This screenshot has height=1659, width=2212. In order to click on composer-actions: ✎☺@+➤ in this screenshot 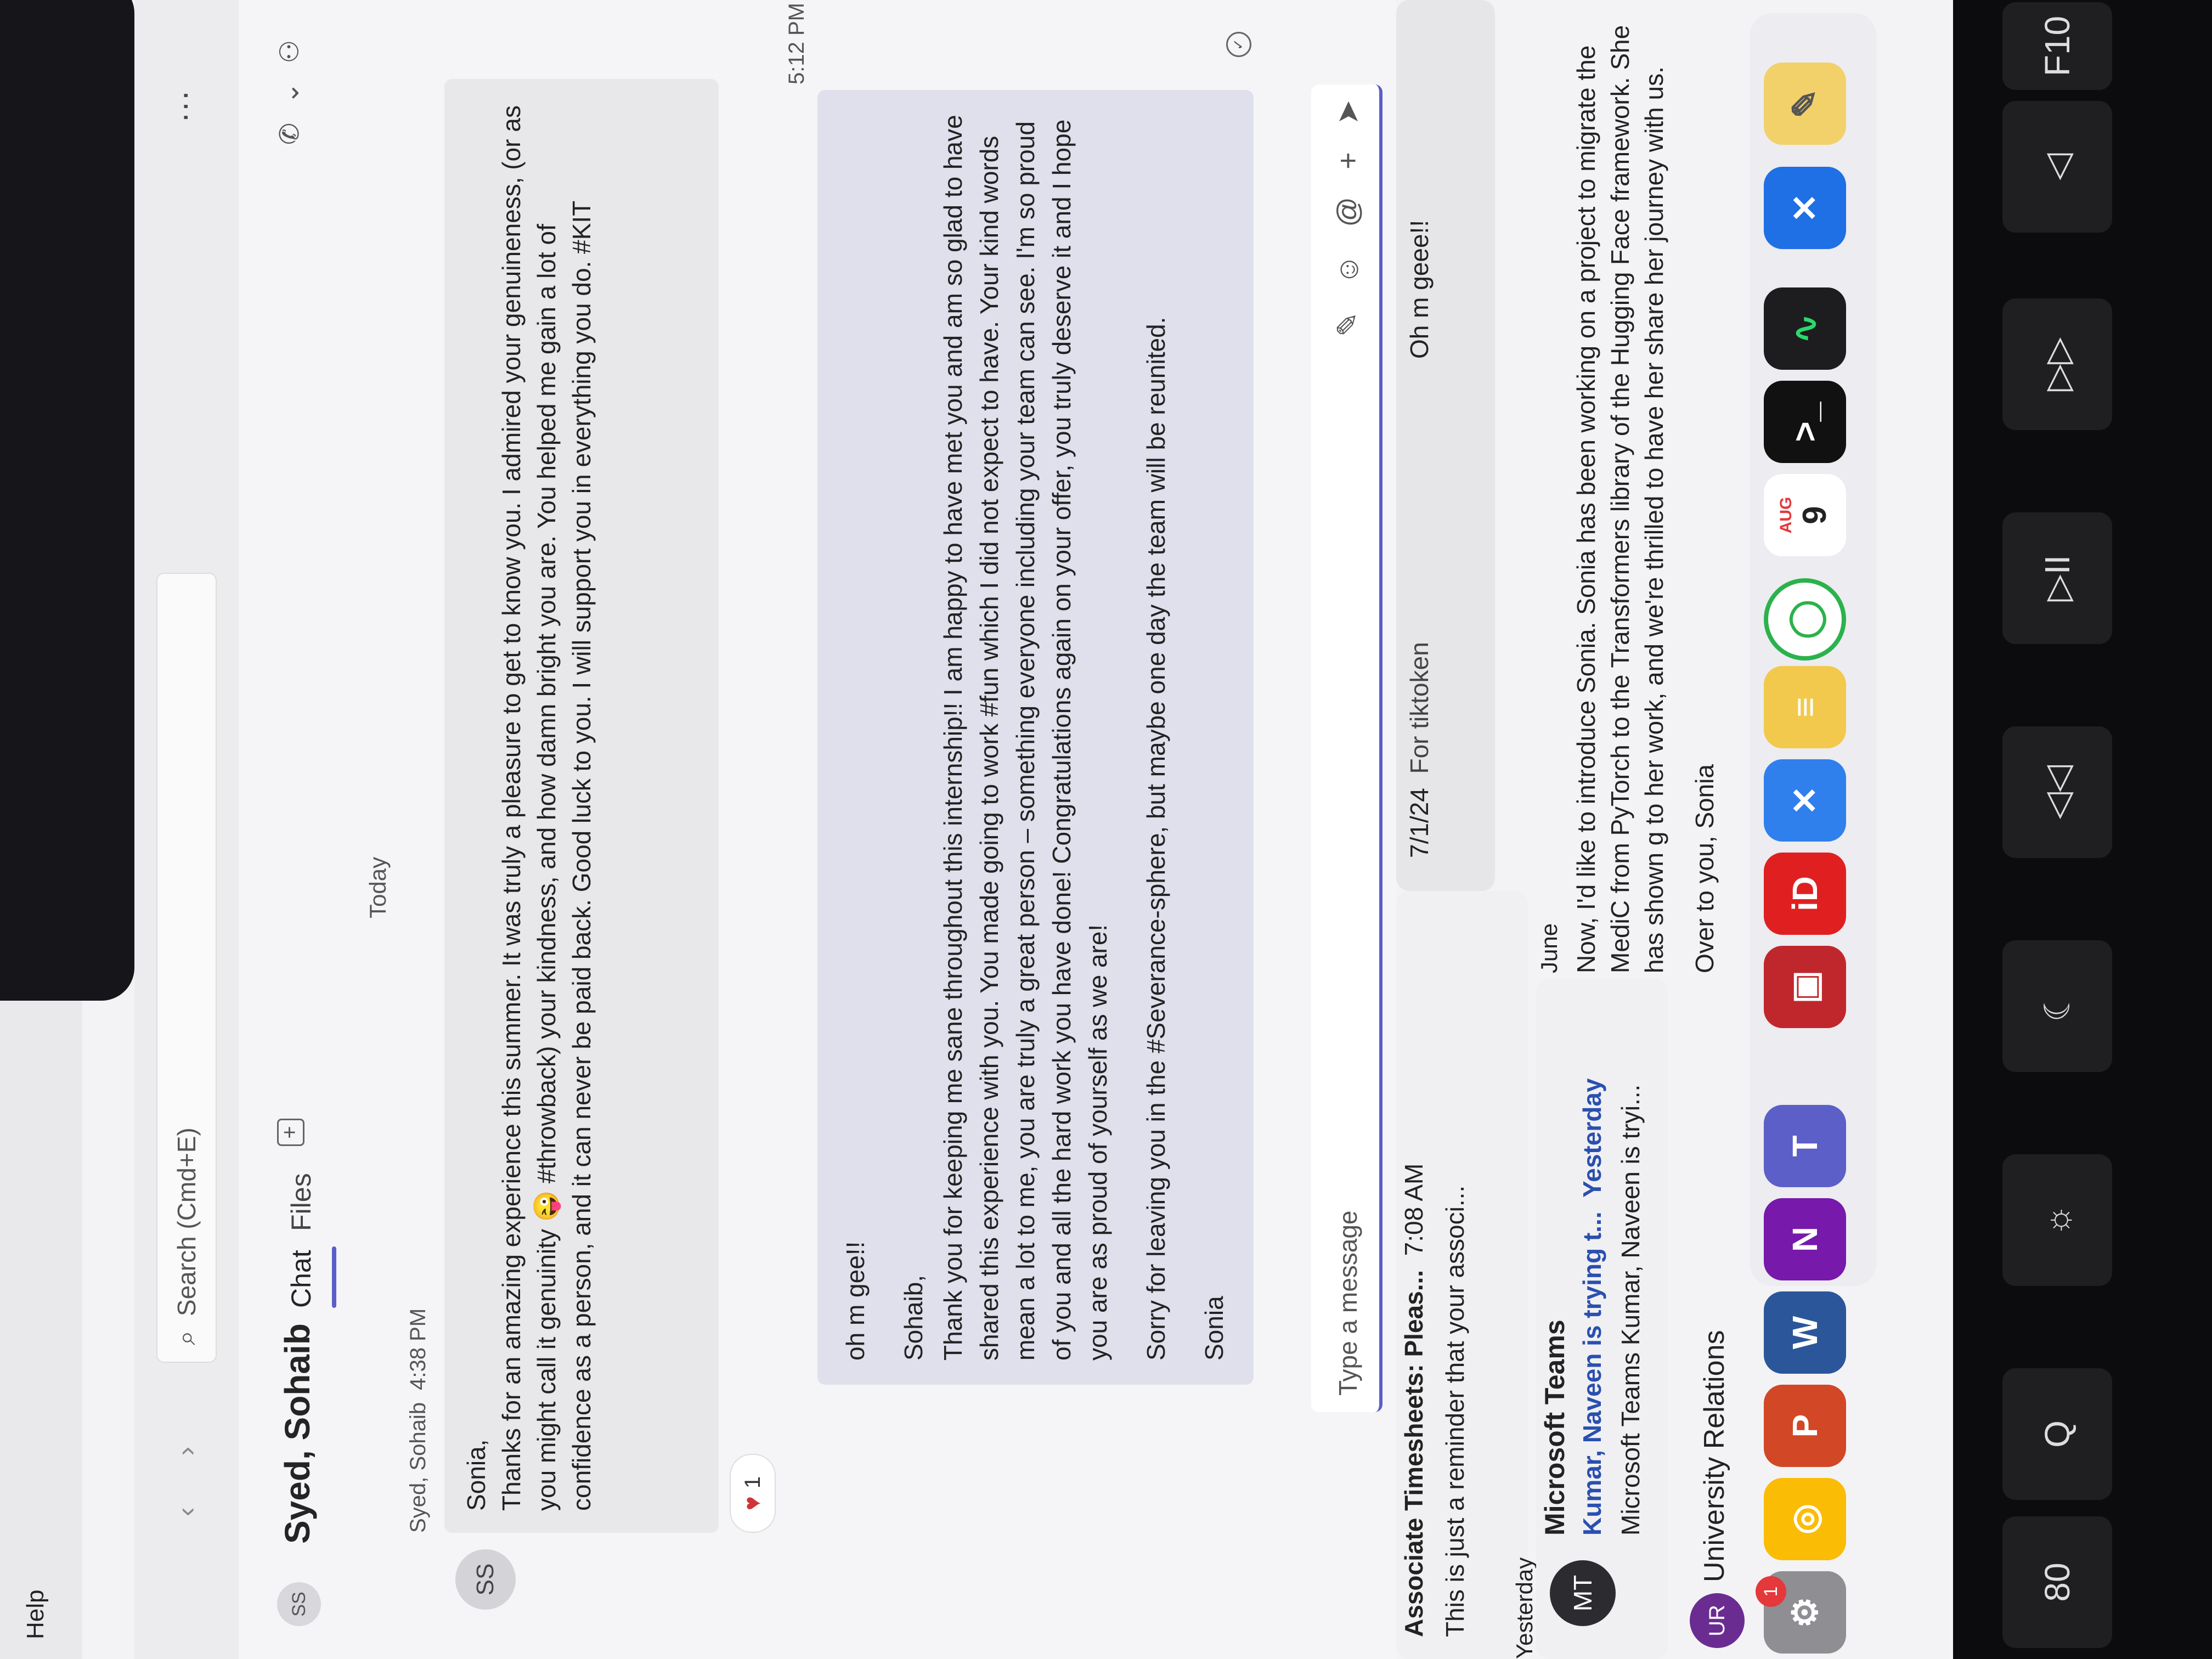, I will do `click(1348, 204)`.